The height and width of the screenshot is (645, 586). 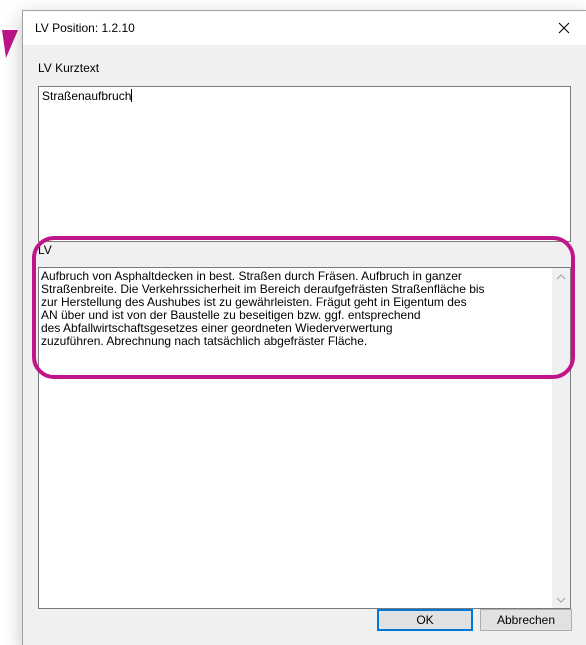 I want to click on kurztext-label: LV Kurztext, so click(x=69, y=68).